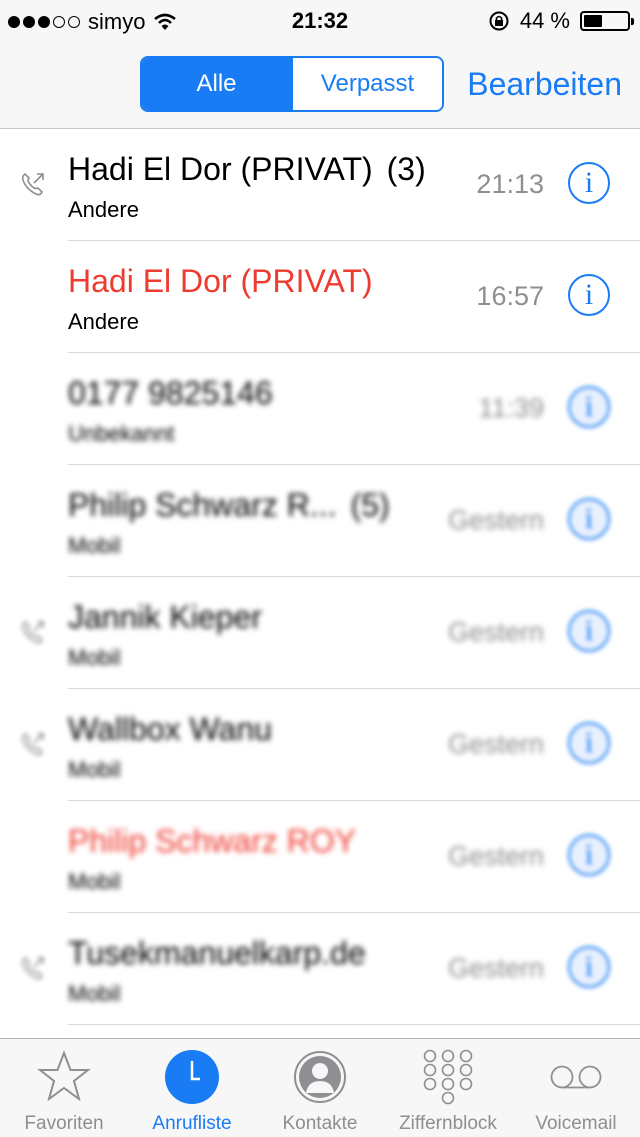 This screenshot has width=640, height=1137. I want to click on caller-name: 0177 9825146, so click(170, 393).